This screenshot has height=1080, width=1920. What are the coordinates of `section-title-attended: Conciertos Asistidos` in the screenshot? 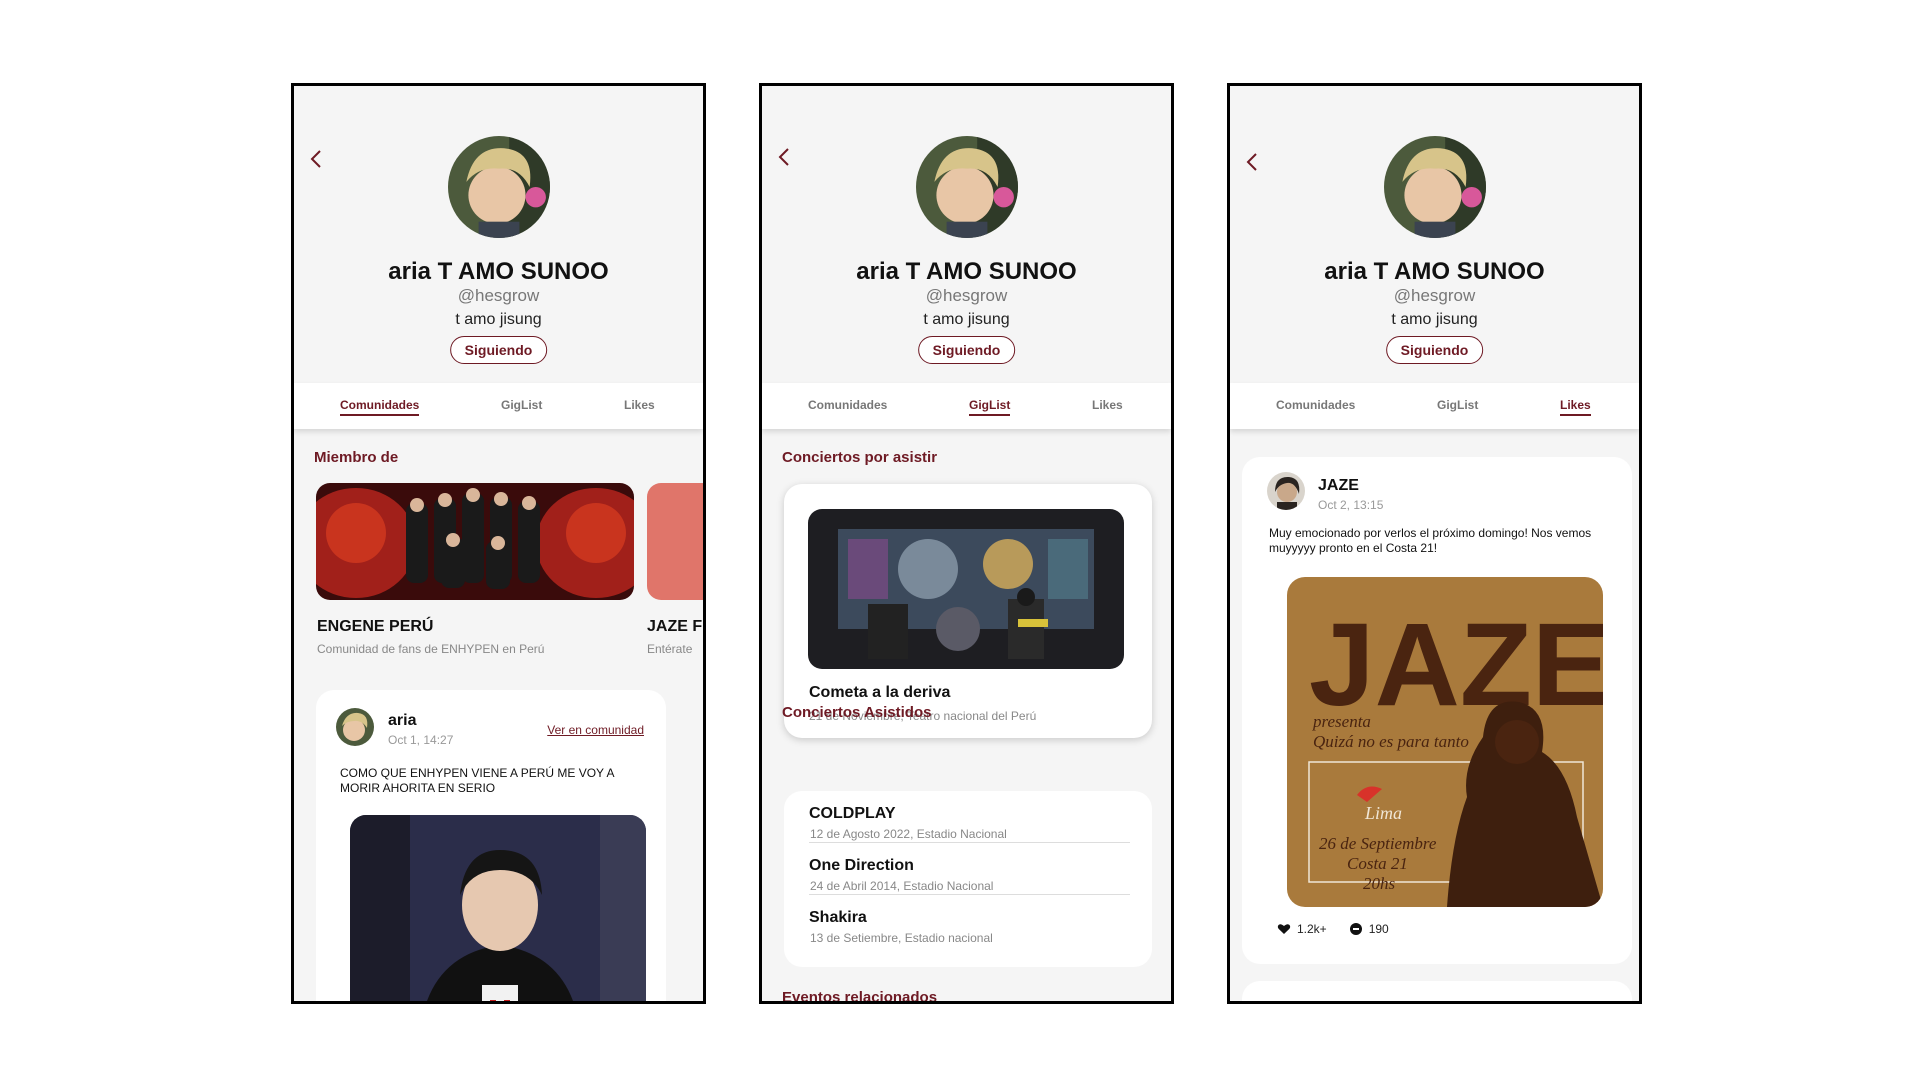 It's located at (857, 712).